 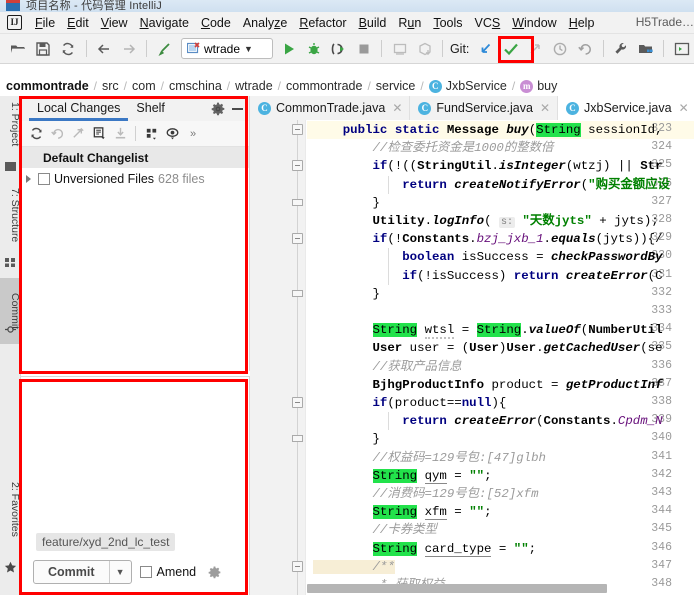 I want to click on code-line: return createError(Constants.Cpdm_N, so click(x=487, y=421).